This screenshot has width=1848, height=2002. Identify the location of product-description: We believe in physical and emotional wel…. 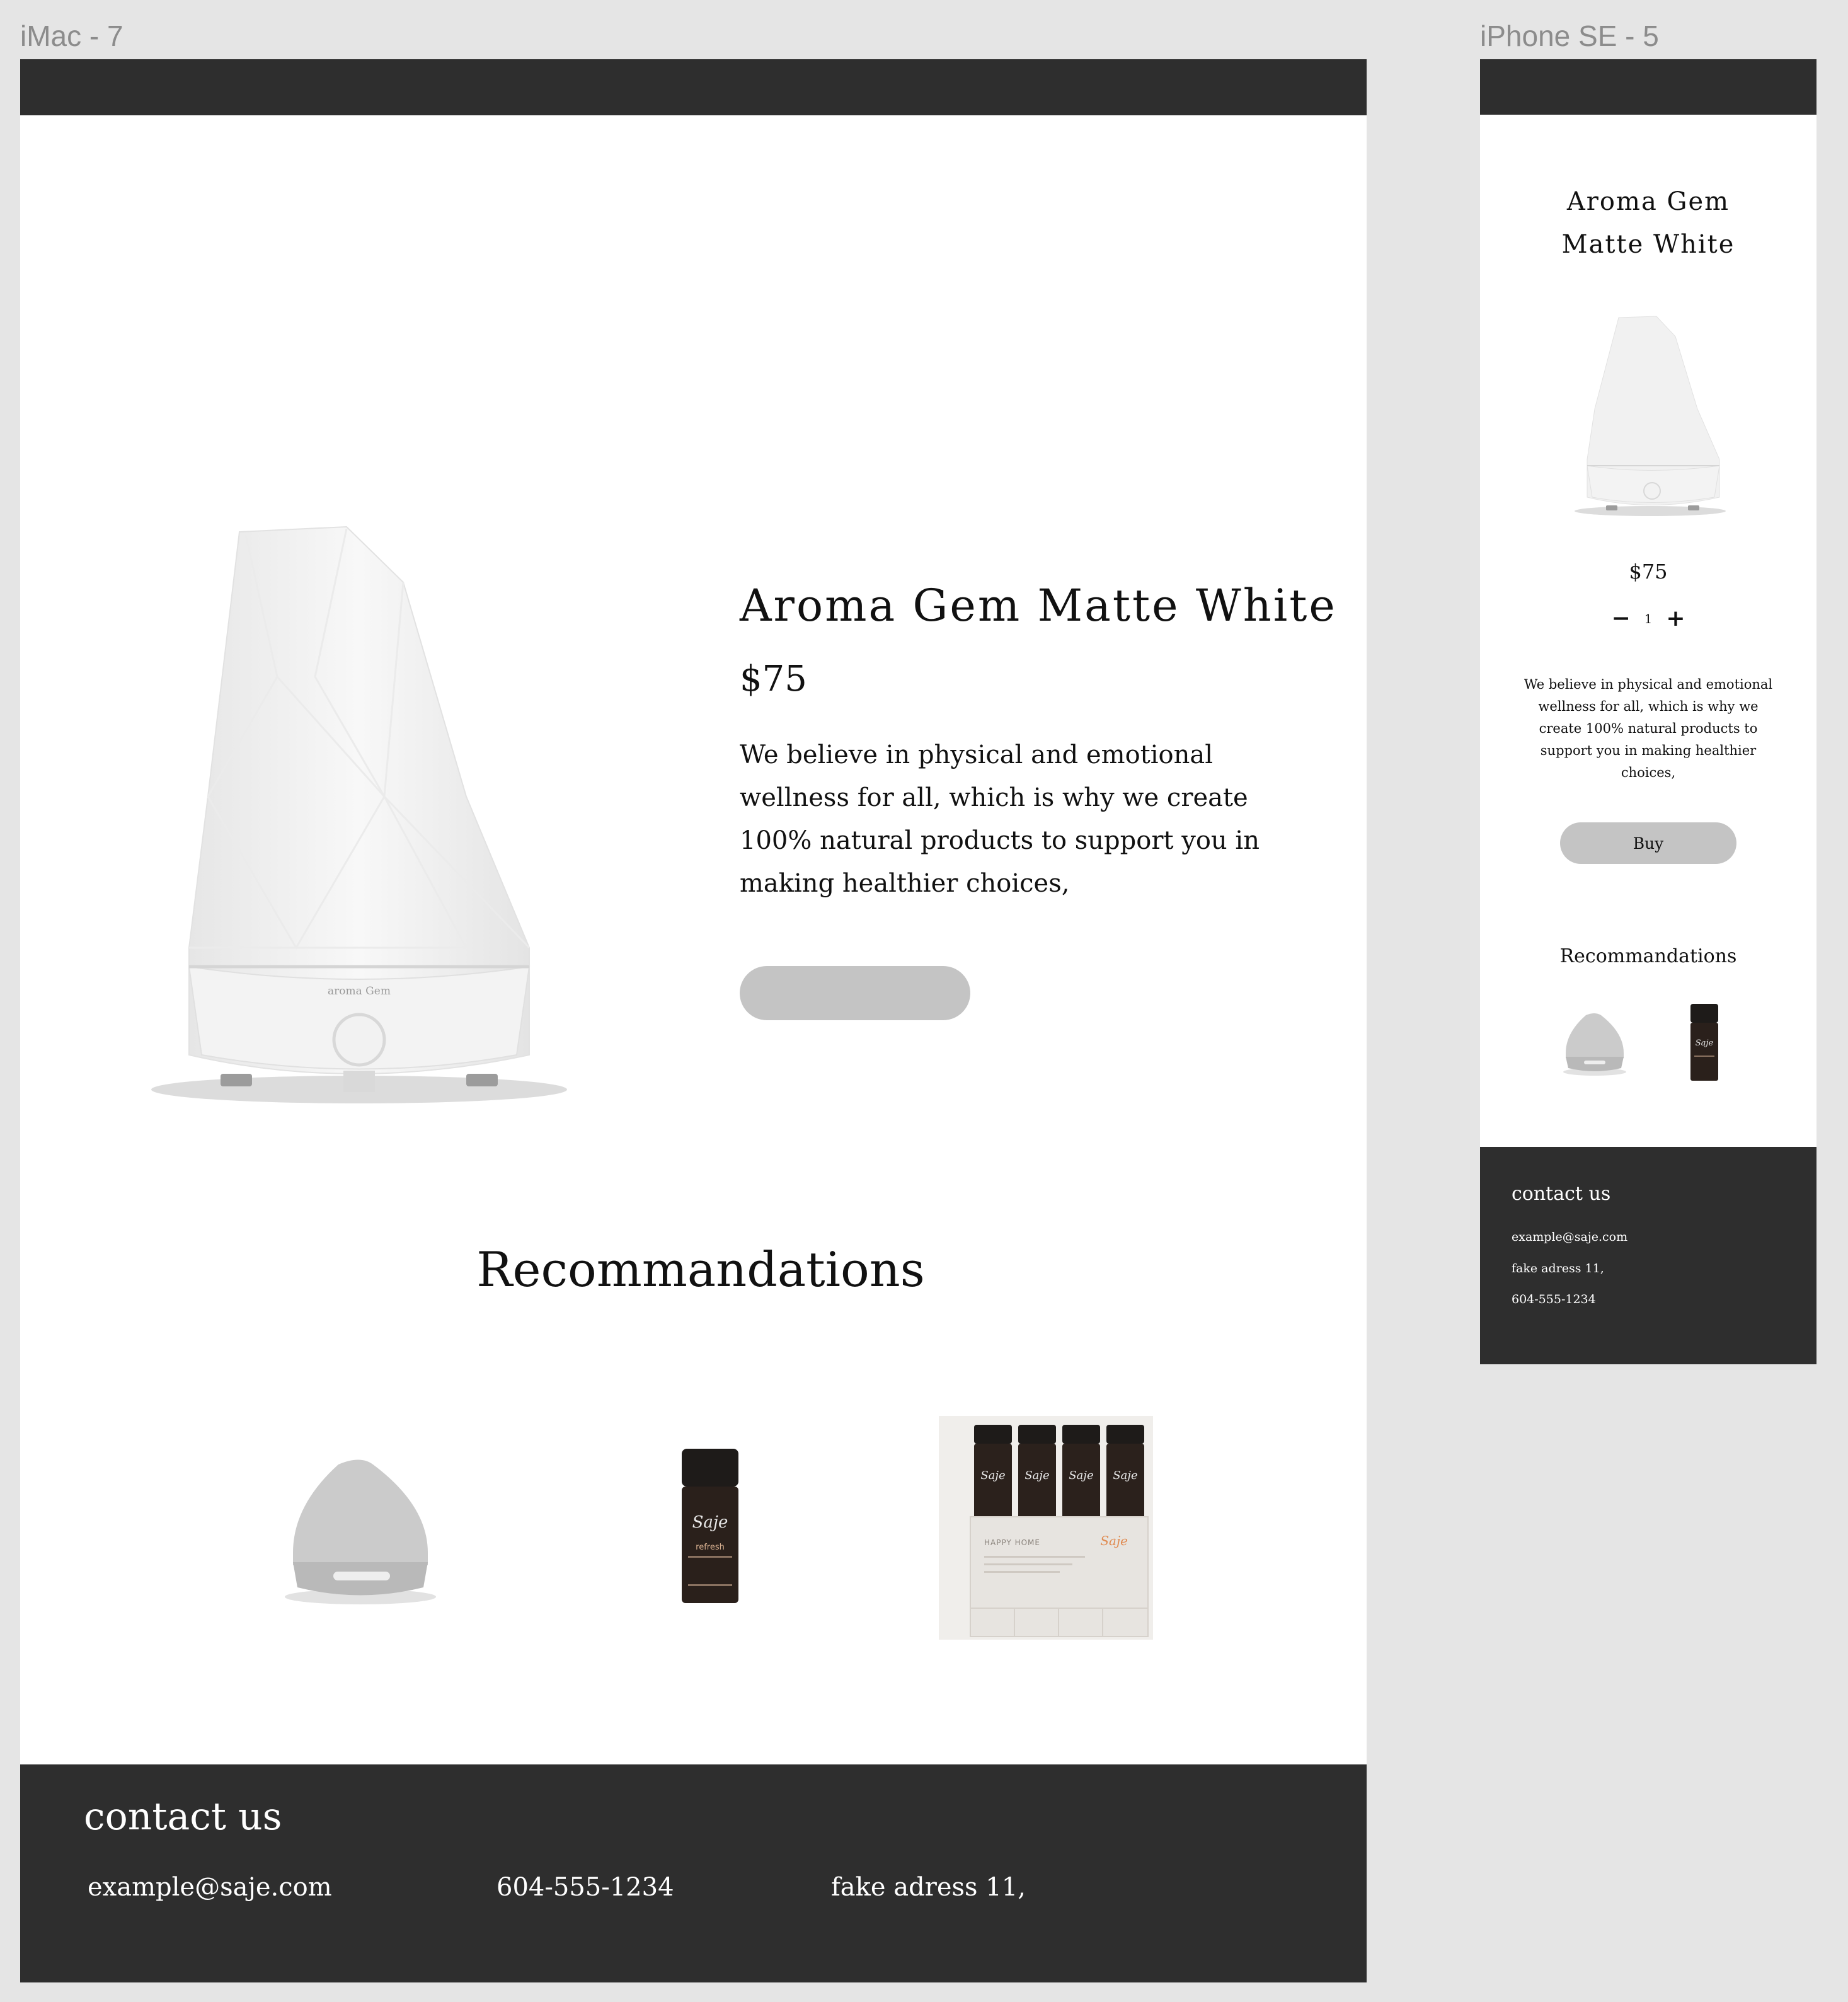
(1000, 819).